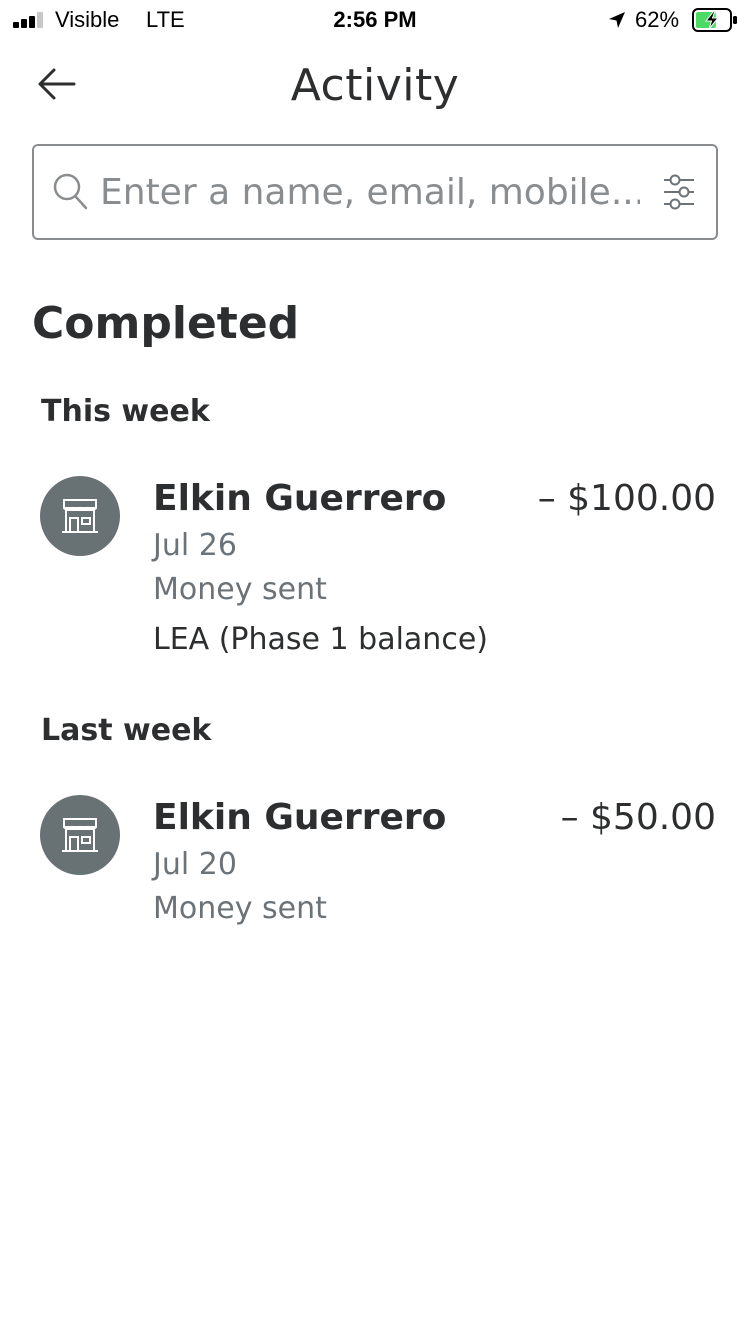 This screenshot has height=1334, width=750. I want to click on search-icon, so click(70, 191).